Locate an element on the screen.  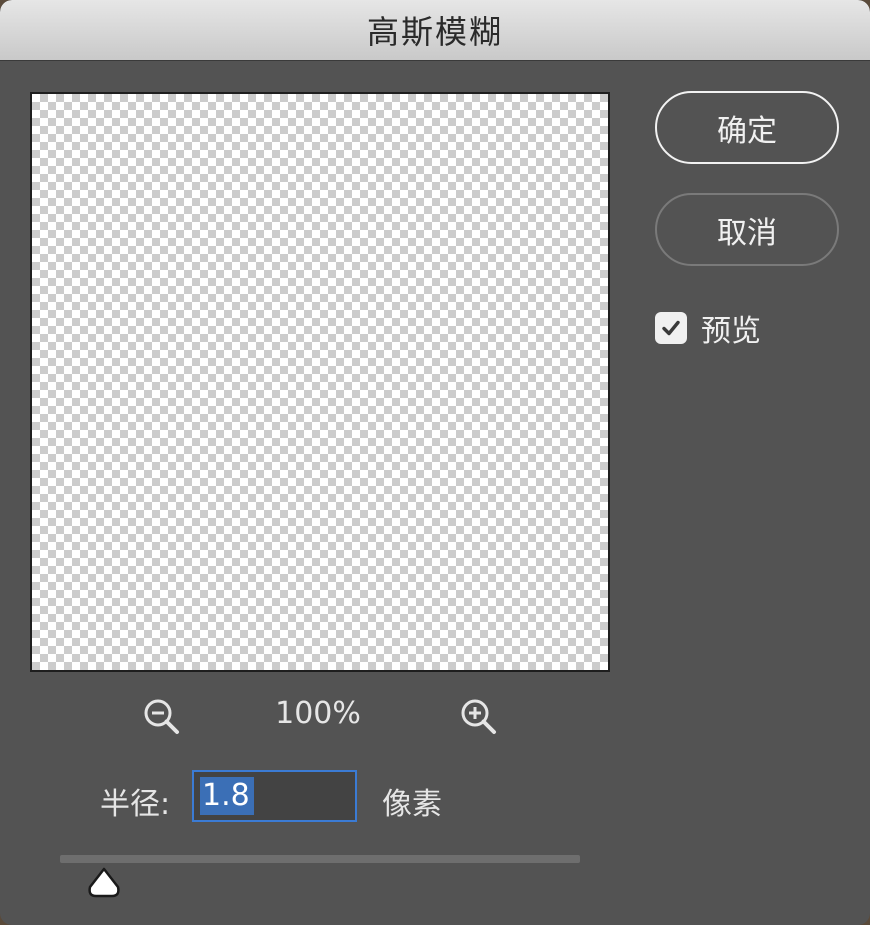
cancel-button: 取消 is located at coordinates (747, 229).